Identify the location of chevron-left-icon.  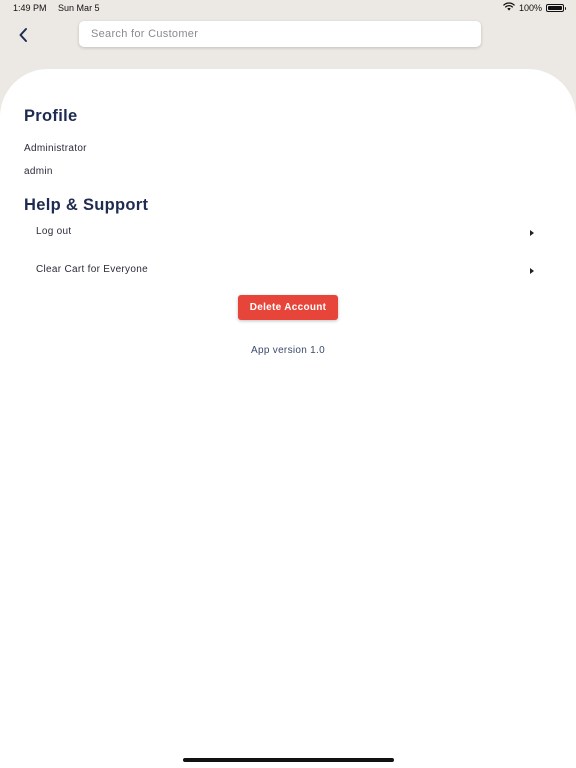
(23, 37).